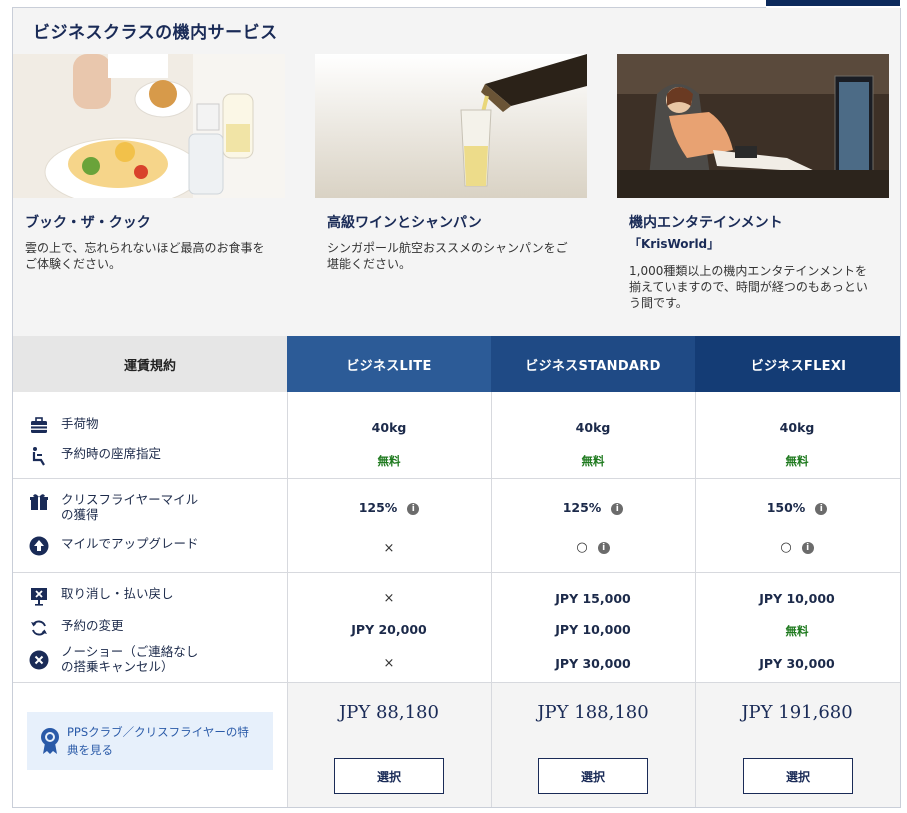 The height and width of the screenshot is (813, 907). Describe the element at coordinates (113, 507) in the screenshot. I see `row-label-miles: クリスフライヤーマイル の獲得` at that location.